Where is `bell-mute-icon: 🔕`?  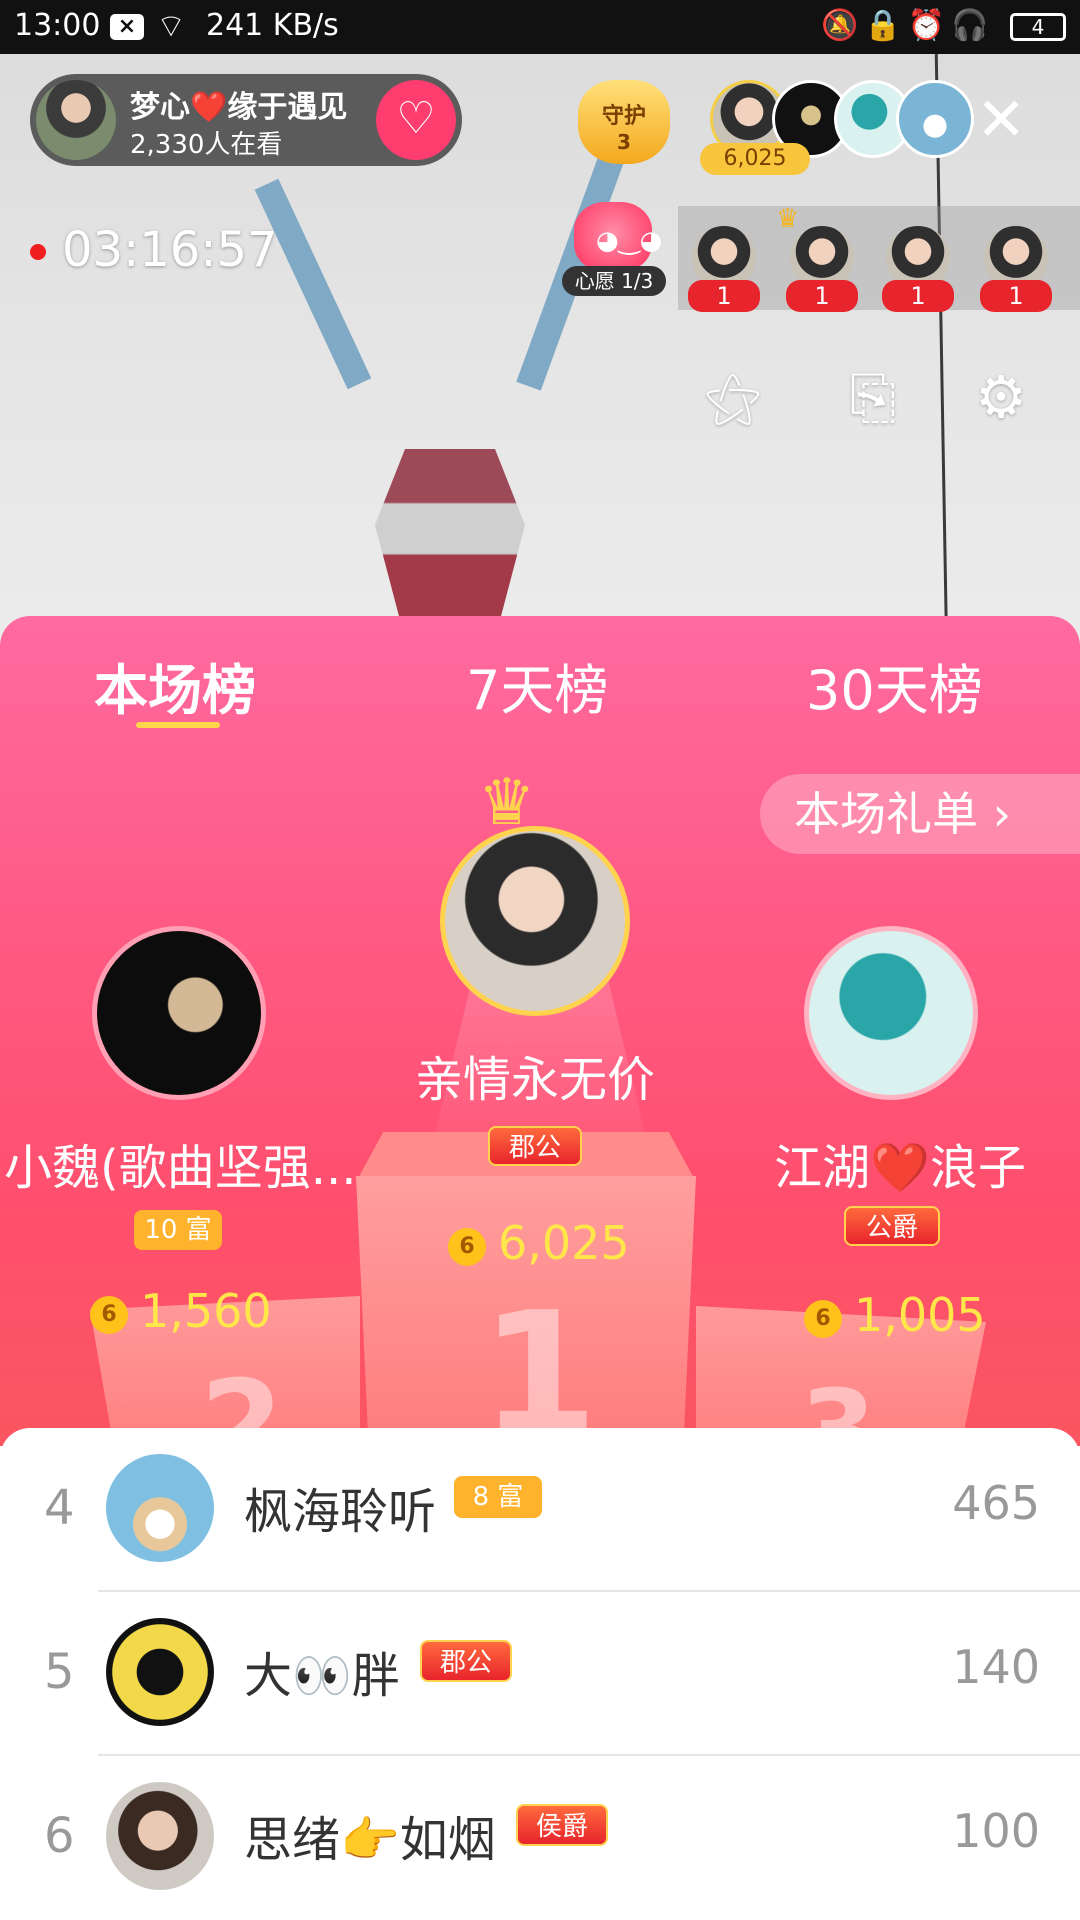
bell-mute-icon: 🔕 is located at coordinates (843, 25).